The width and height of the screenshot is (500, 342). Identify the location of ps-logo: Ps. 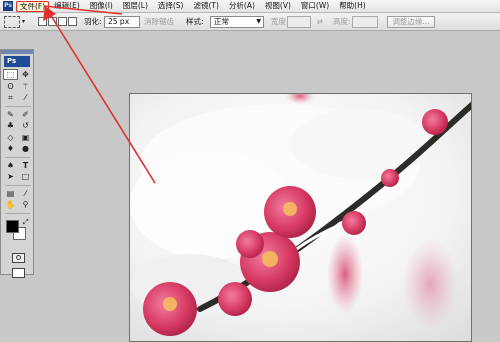
(17, 61).